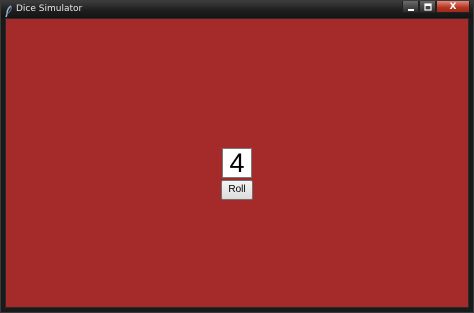  I want to click on maximize-icon, so click(427, 6).